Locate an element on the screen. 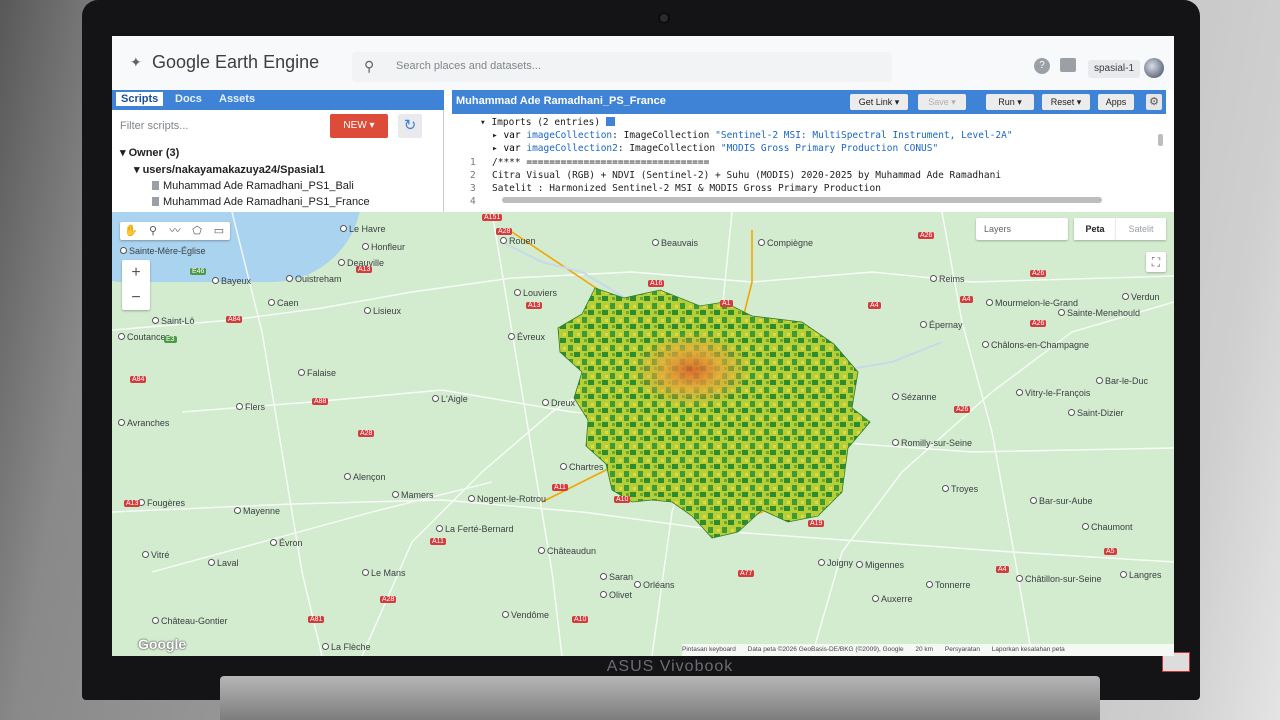  polygon-draw-icon: ⬠ is located at coordinates (197, 231).